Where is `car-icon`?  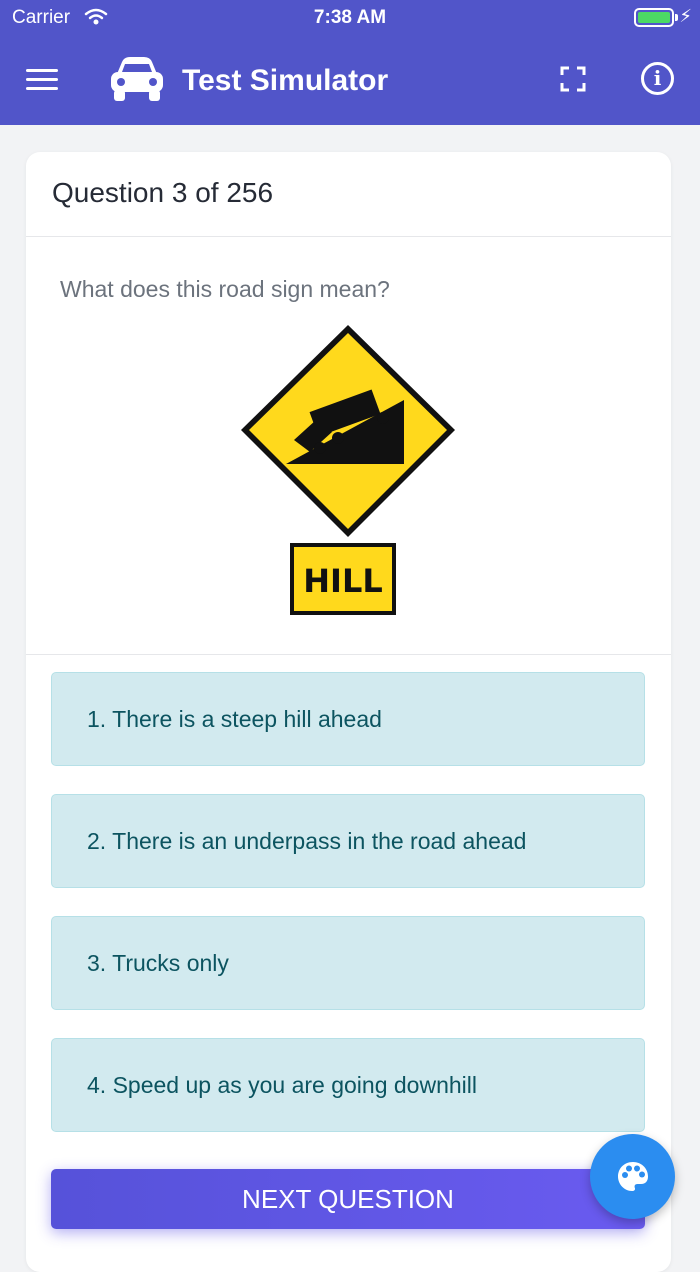
car-icon is located at coordinates (137, 81).